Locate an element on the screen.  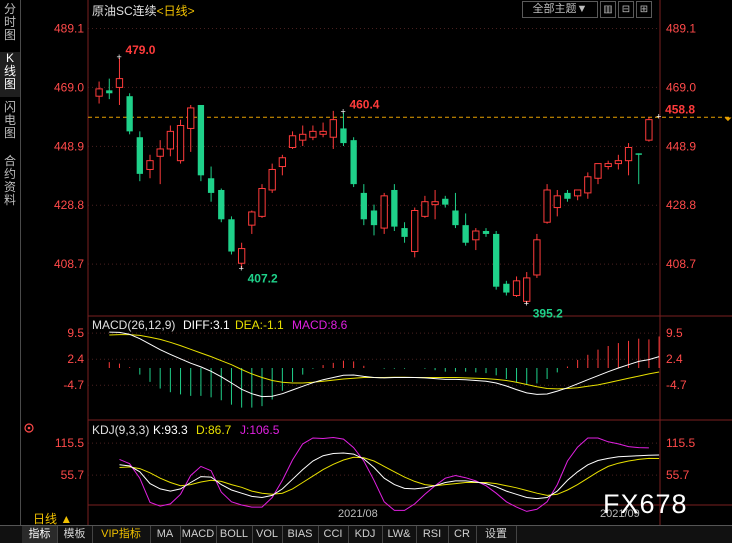
y-tick-label-right: 2.4 is located at coordinates (674, 359).